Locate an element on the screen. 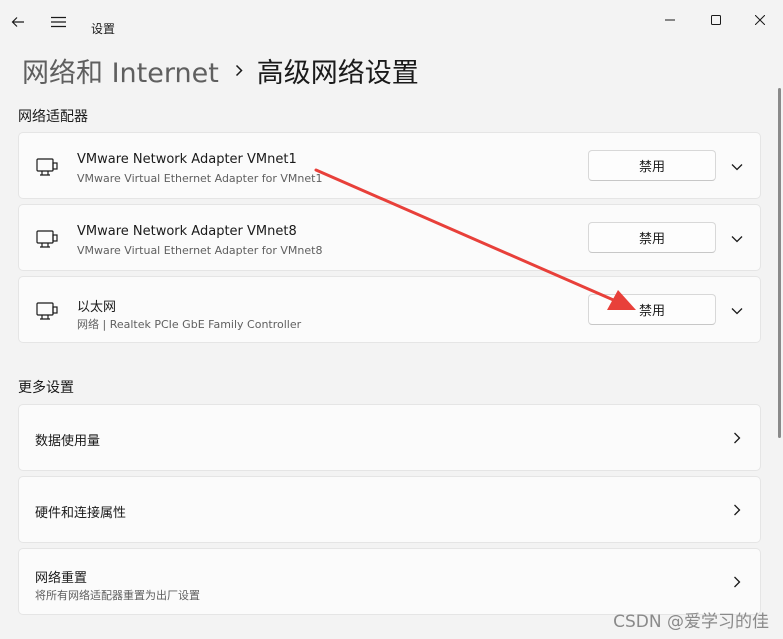 The width and height of the screenshot is (783, 639). link-label: 网络重置 is located at coordinates (61, 578).